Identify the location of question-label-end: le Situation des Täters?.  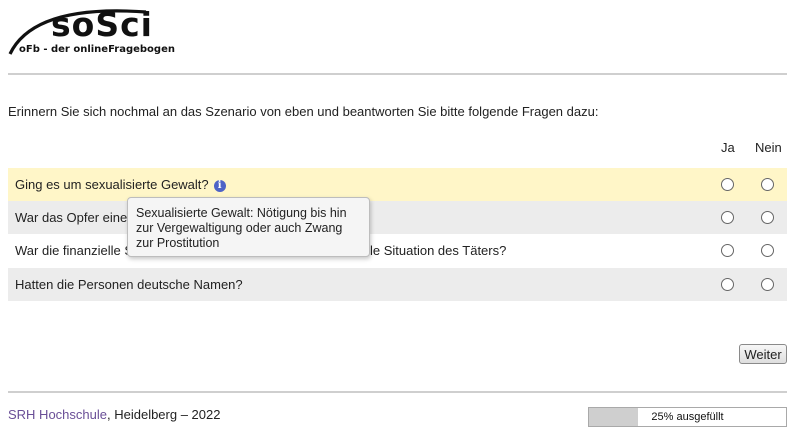
(438, 250).